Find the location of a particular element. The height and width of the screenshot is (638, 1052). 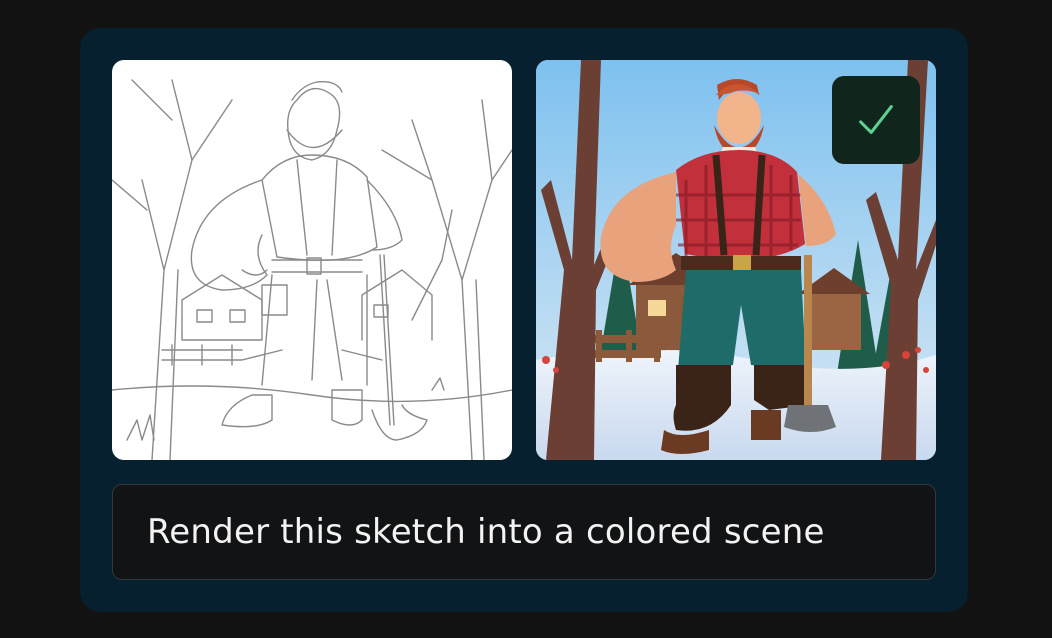

prompt-input: Render this sketch into a colored scene is located at coordinates (524, 532).